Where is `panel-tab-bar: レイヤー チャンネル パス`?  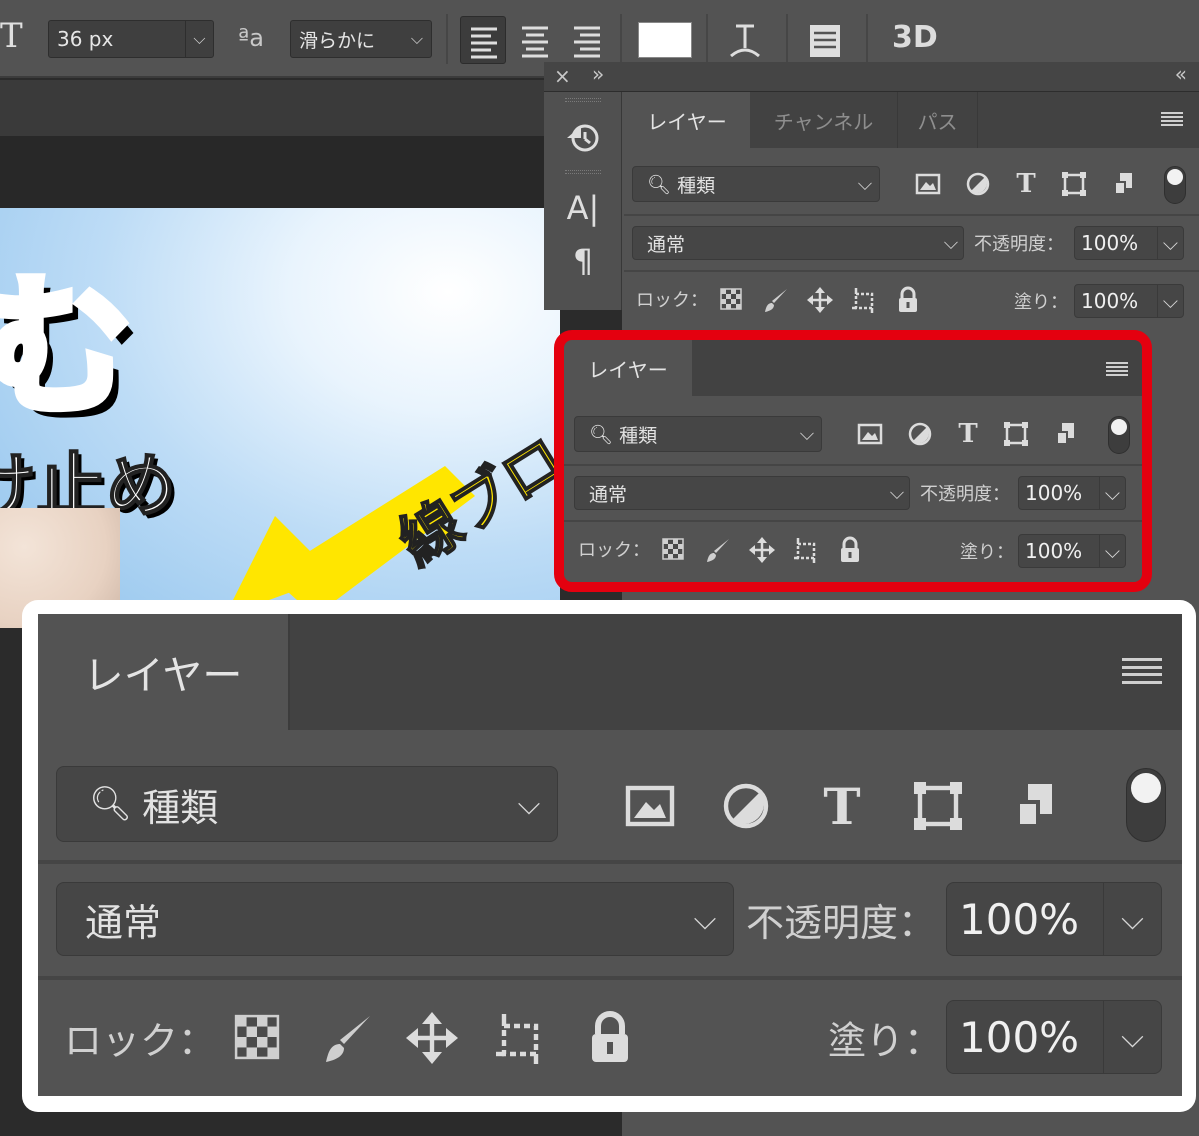 panel-tab-bar: レイヤー チャンネル パス is located at coordinates (911, 120).